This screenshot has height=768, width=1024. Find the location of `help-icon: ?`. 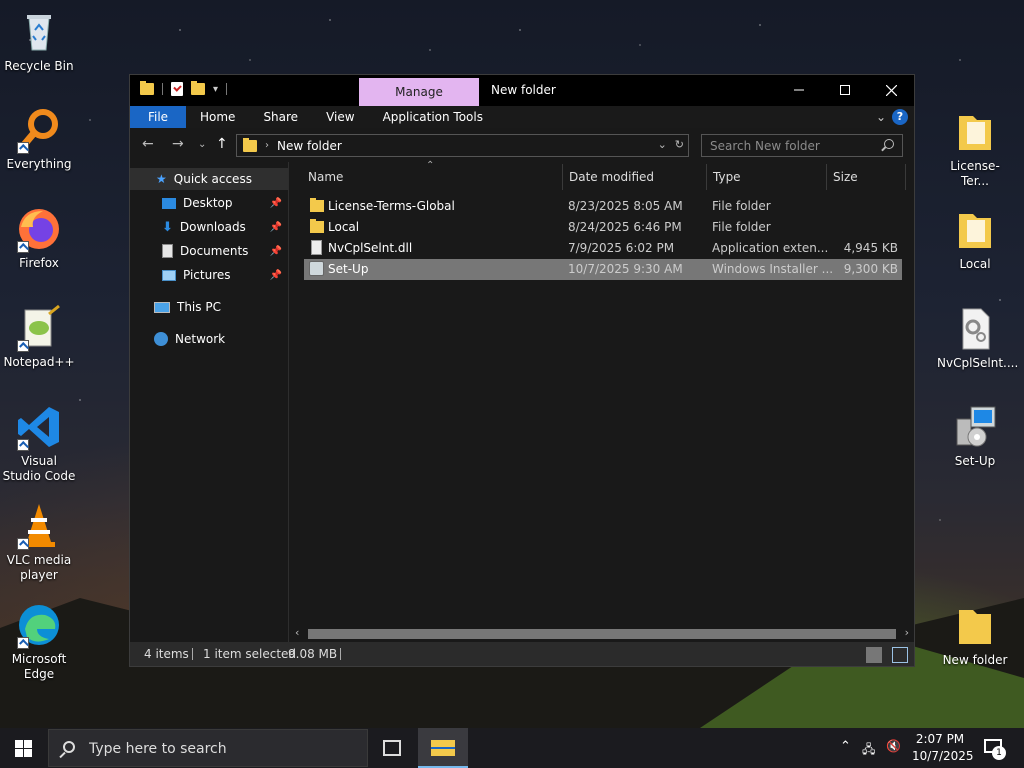

help-icon: ? is located at coordinates (900, 117).